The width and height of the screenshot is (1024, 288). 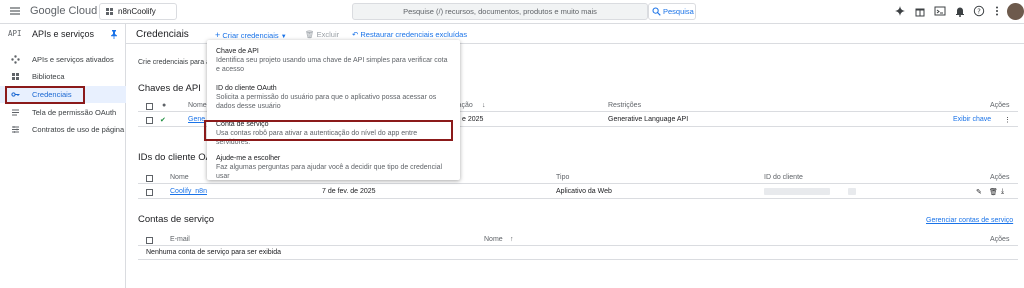 What do you see at coordinates (648, 119) in the screenshot?
I see `api-key-restriction: Generative Language API` at bounding box center [648, 119].